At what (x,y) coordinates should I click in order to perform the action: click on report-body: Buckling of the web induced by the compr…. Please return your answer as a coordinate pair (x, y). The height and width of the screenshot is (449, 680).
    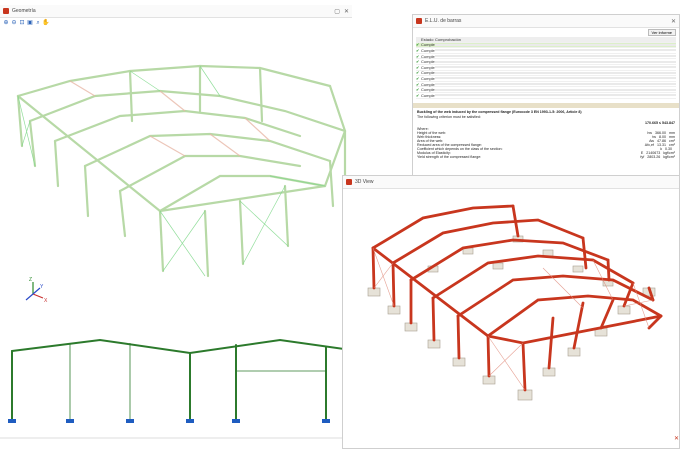
    Looking at the image, I should click on (546, 134).